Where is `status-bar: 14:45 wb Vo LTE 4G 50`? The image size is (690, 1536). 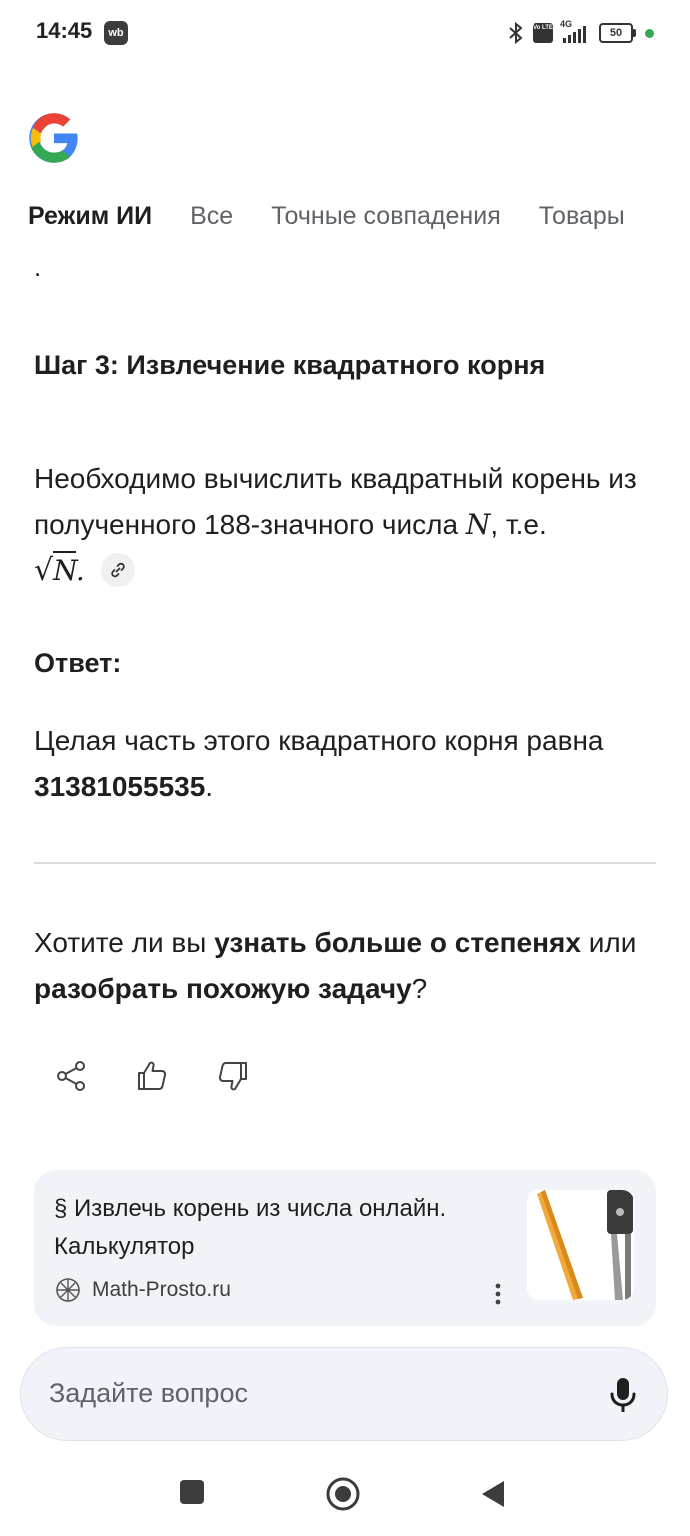 status-bar: 14:45 wb Vo LTE 4G 50 is located at coordinates (345, 32).